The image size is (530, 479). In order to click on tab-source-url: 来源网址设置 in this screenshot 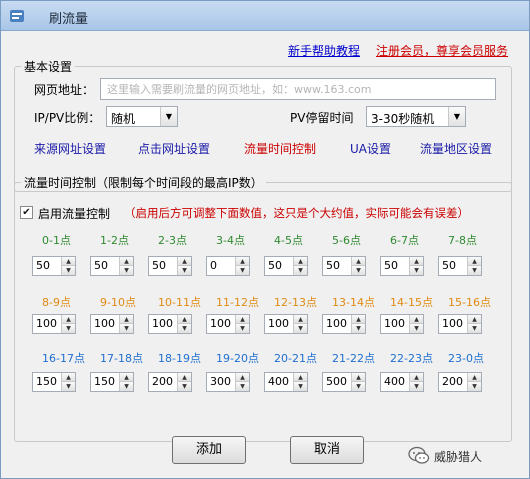, I will do `click(70, 148)`.